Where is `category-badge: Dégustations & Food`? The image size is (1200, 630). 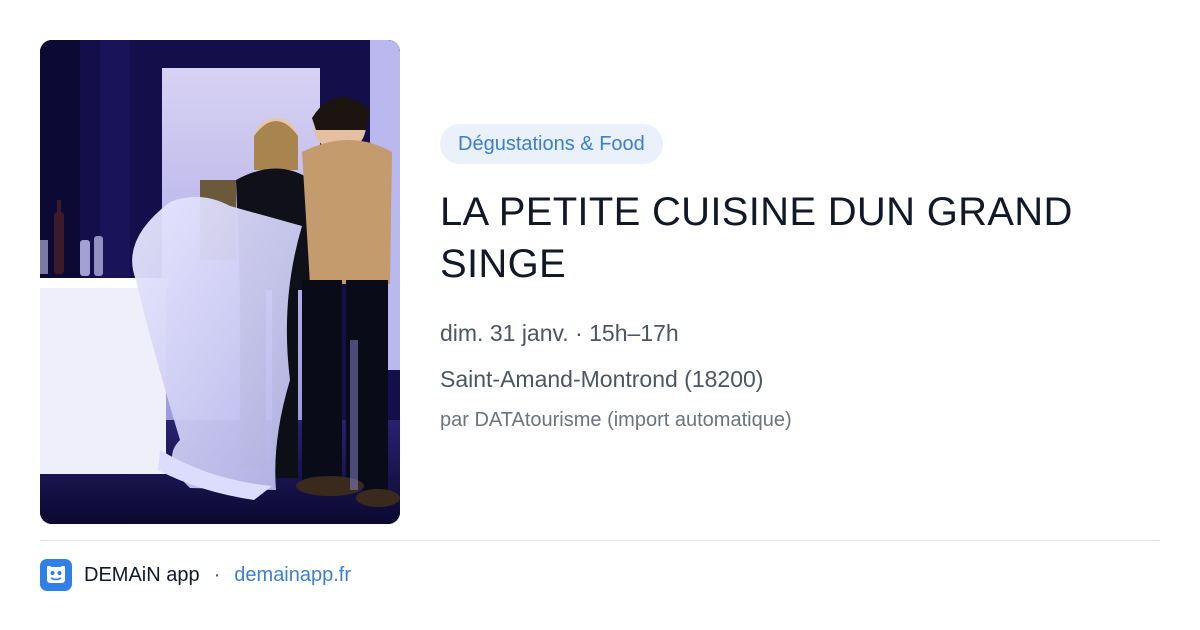 category-badge: Dégustations & Food is located at coordinates (551, 144).